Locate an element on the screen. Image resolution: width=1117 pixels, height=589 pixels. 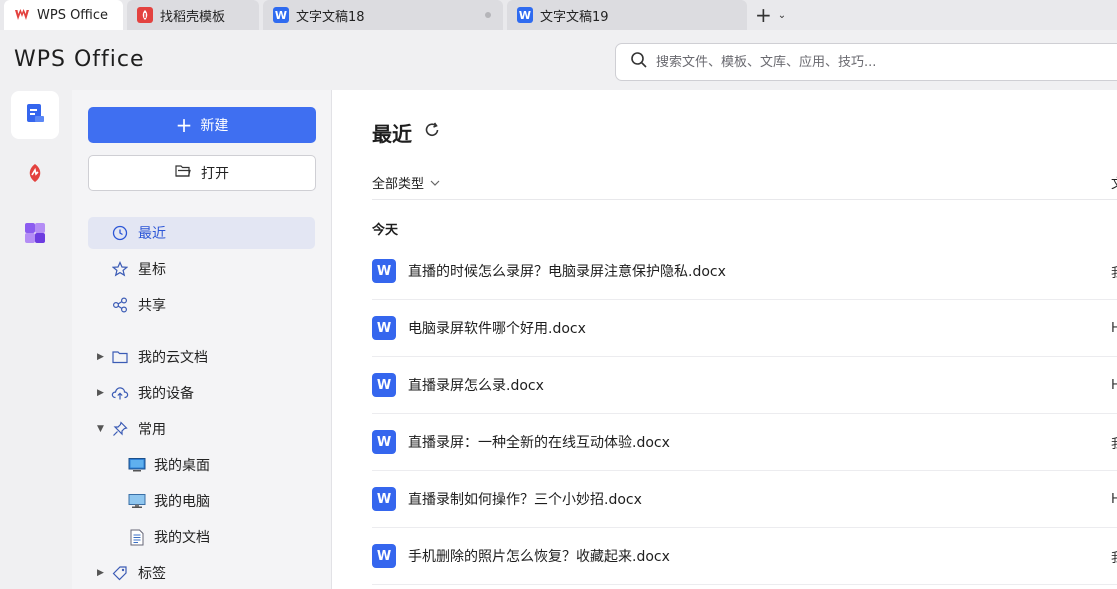
chevron-down-icon: ⌄ is located at coordinates (782, 15).